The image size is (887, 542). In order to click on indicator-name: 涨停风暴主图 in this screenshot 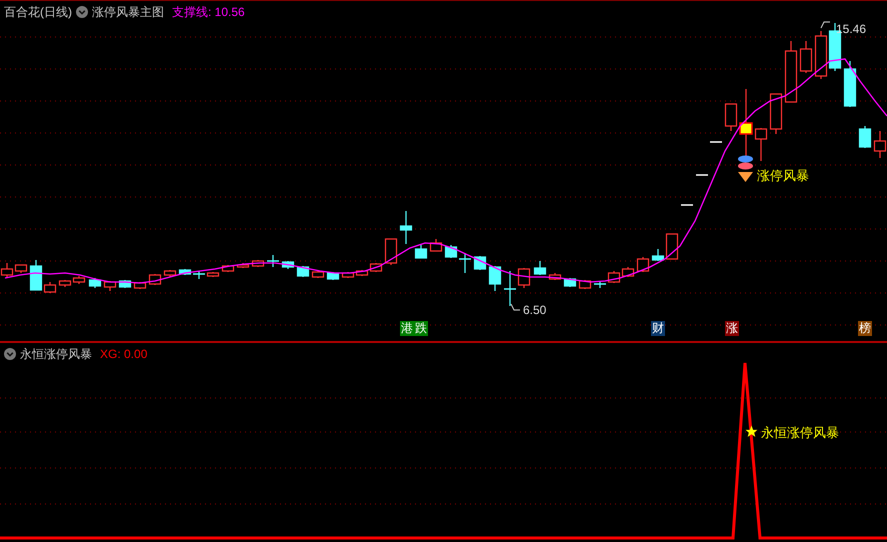, I will do `click(128, 12)`.